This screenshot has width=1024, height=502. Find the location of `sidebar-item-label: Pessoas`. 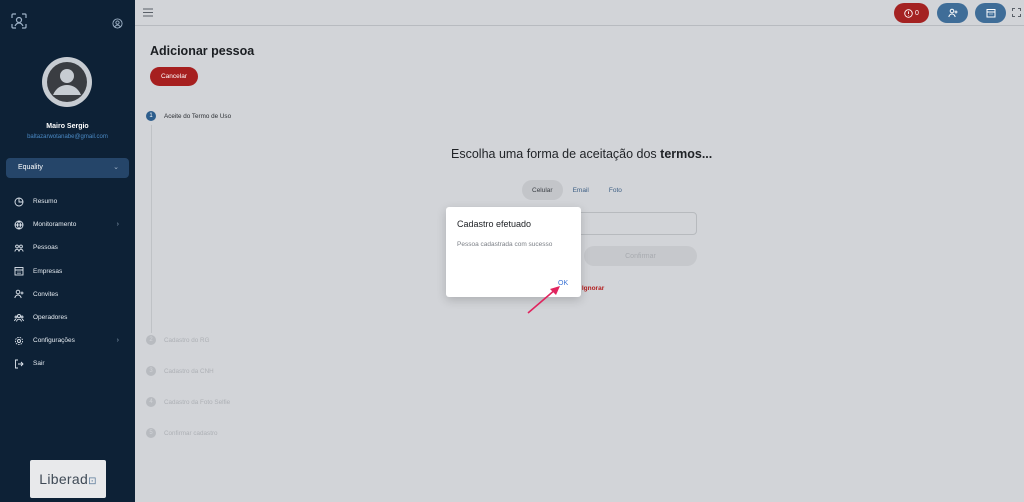

sidebar-item-label: Pessoas is located at coordinates (45, 248).